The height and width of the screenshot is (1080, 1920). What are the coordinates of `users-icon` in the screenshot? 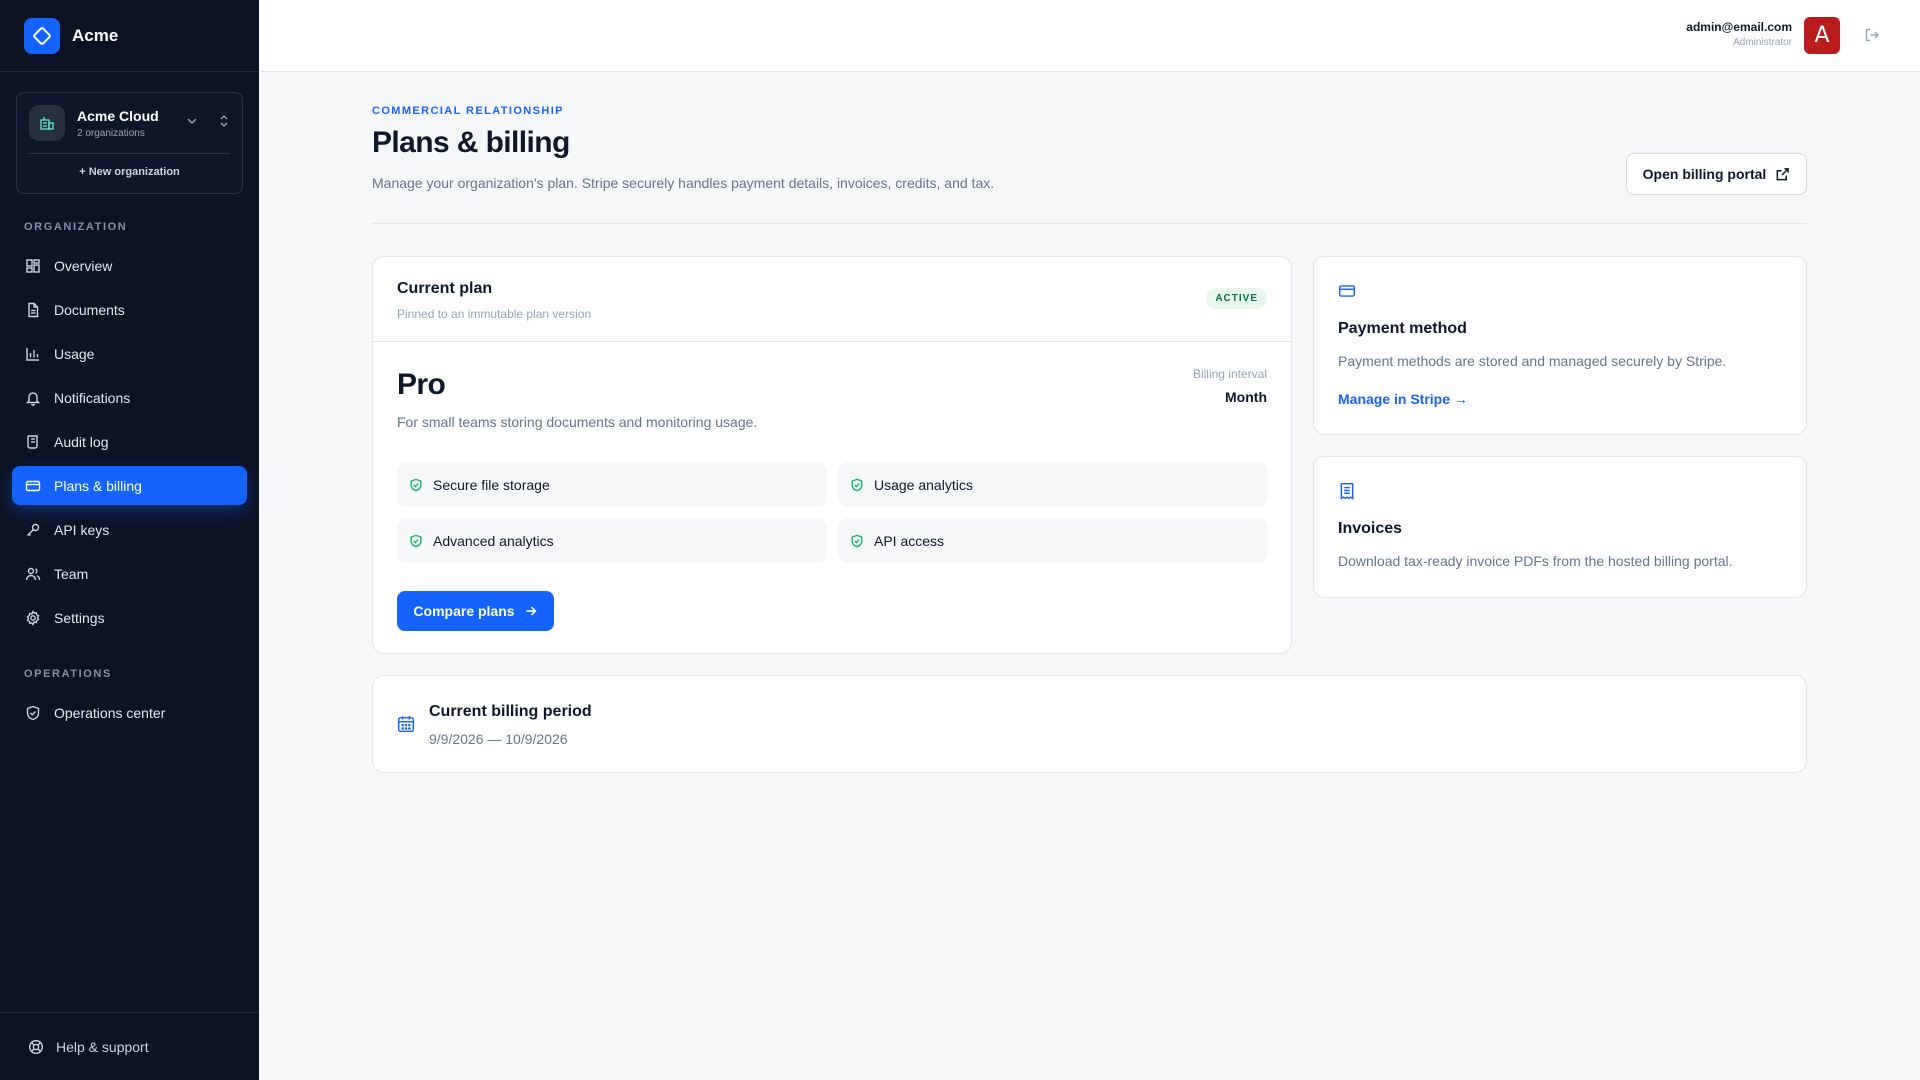 It's located at (33, 574).